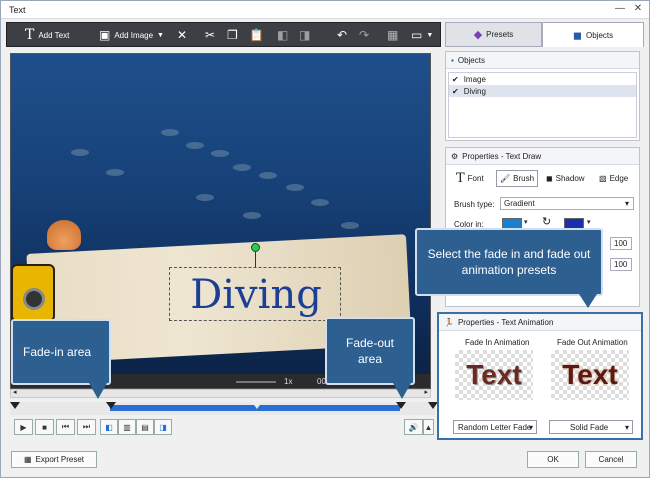 This screenshot has width=650, height=478. What do you see at coordinates (422, 35) in the screenshot?
I see `monitor-icon: ▭ ▼` at bounding box center [422, 35].